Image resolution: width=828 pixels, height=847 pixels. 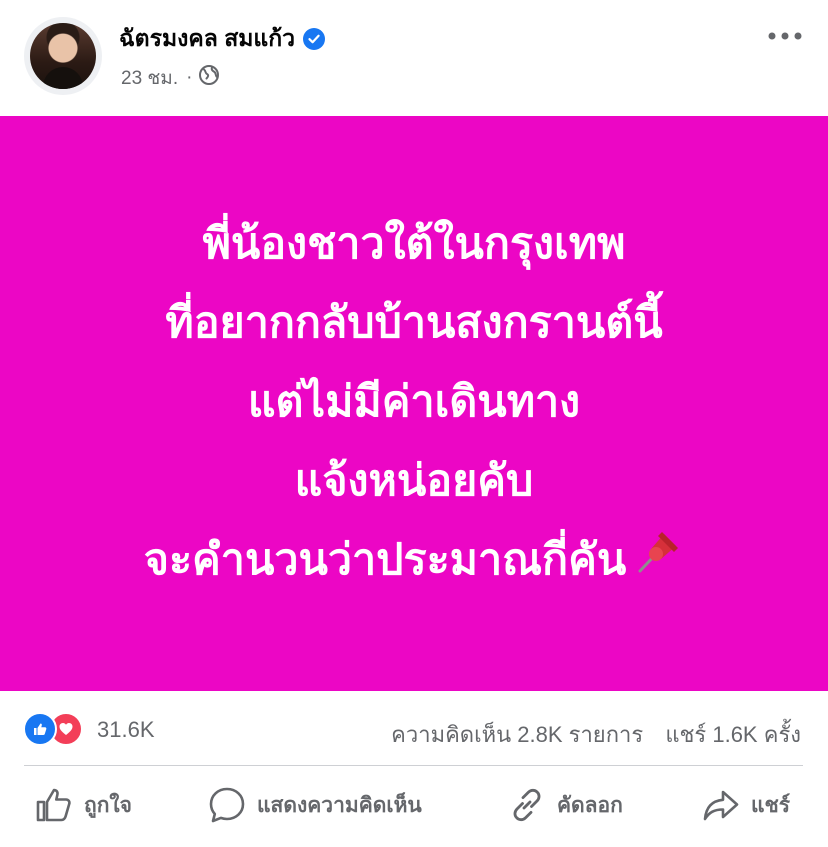 I want to click on image-text-line: แจ้งหน่อยคับ, so click(x=414, y=481).